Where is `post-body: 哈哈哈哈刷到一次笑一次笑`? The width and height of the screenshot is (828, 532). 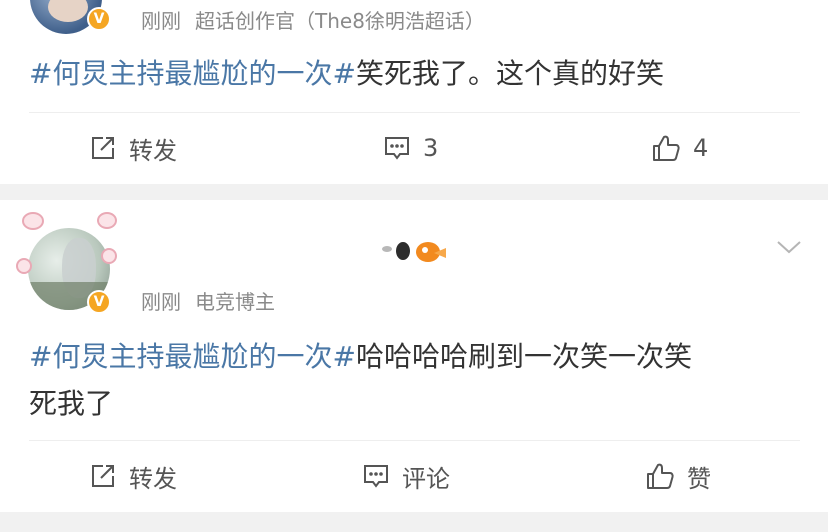
post-body: 哈哈哈哈刷到一次笑一次笑 is located at coordinates (523, 356).